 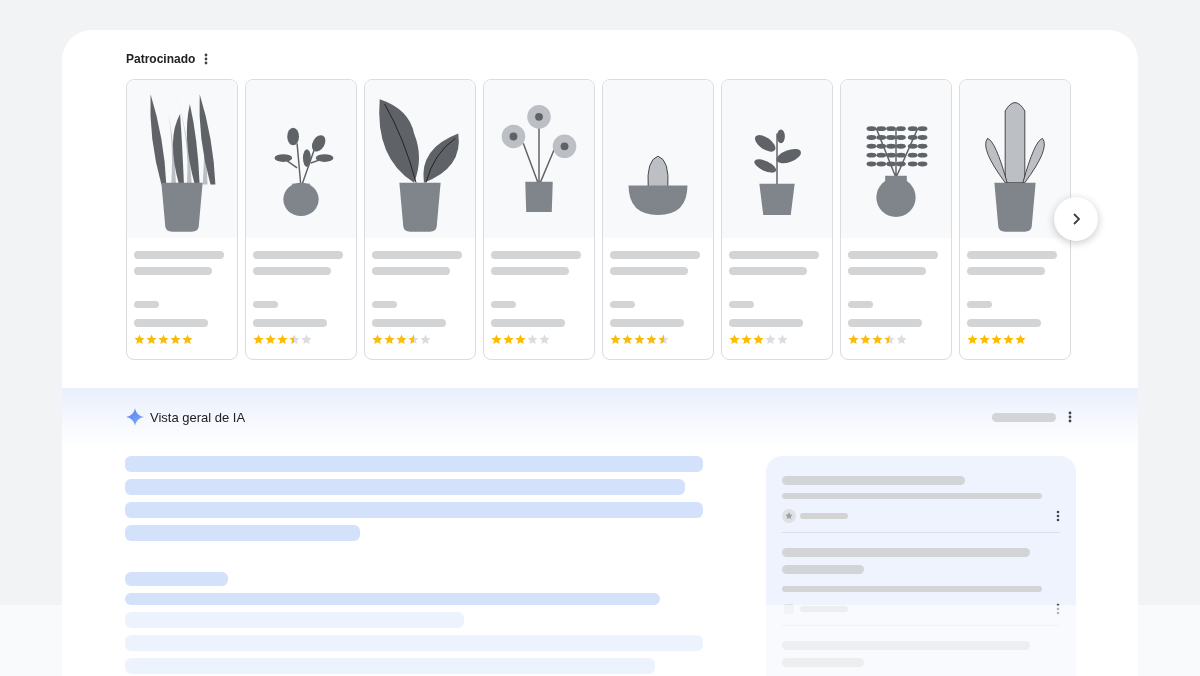 What do you see at coordinates (658, 185) in the screenshot?
I see `cactus-bowl-drawing` at bounding box center [658, 185].